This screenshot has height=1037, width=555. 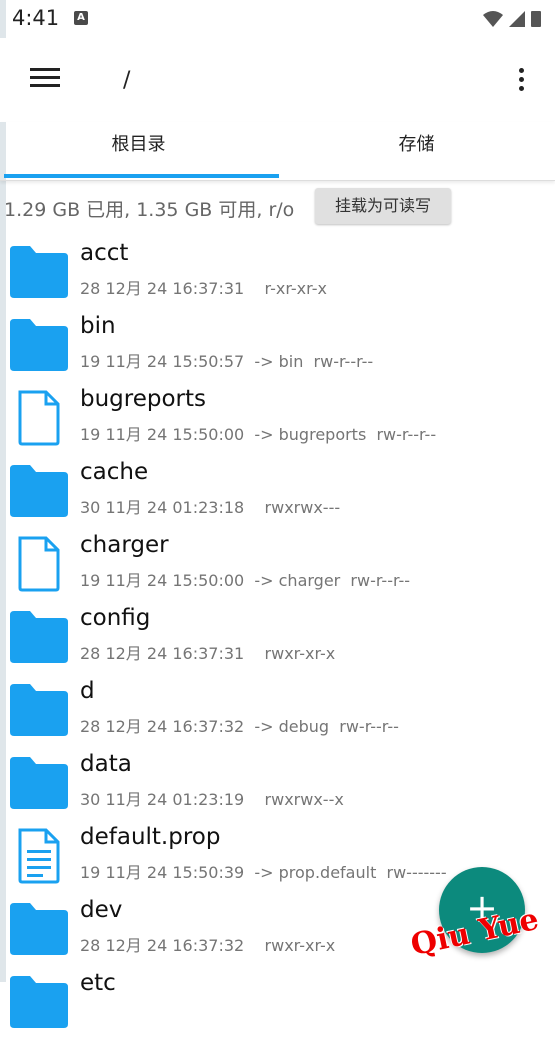 What do you see at coordinates (277, 635) in the screenshot?
I see `file-row-config: config 28 12月 24 16:37:31 rwxr-xr-x` at bounding box center [277, 635].